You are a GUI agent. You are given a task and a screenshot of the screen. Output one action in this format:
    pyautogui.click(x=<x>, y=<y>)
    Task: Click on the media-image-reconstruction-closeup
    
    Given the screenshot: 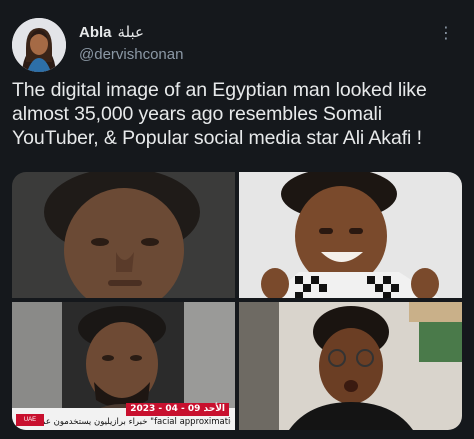 What is the action you would take?
    pyautogui.click(x=123, y=235)
    